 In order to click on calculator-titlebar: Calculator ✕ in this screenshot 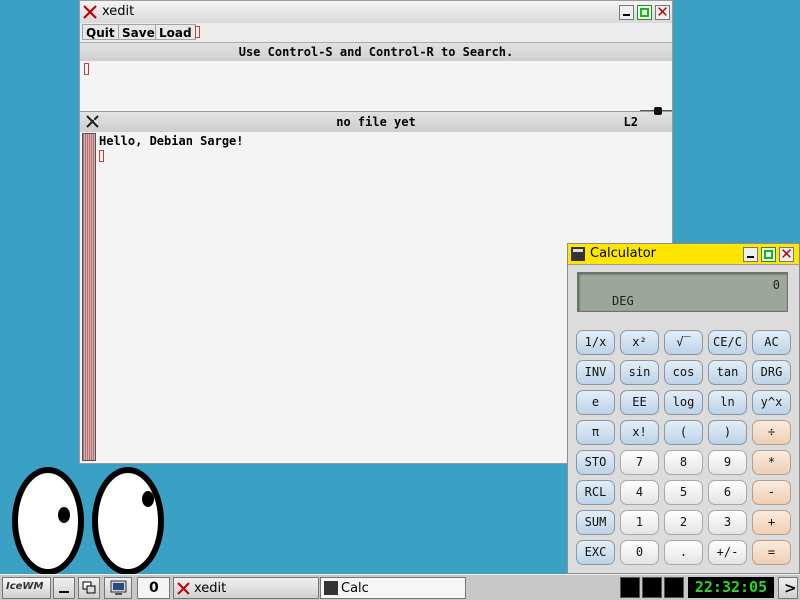, I will do `click(683, 254)`.